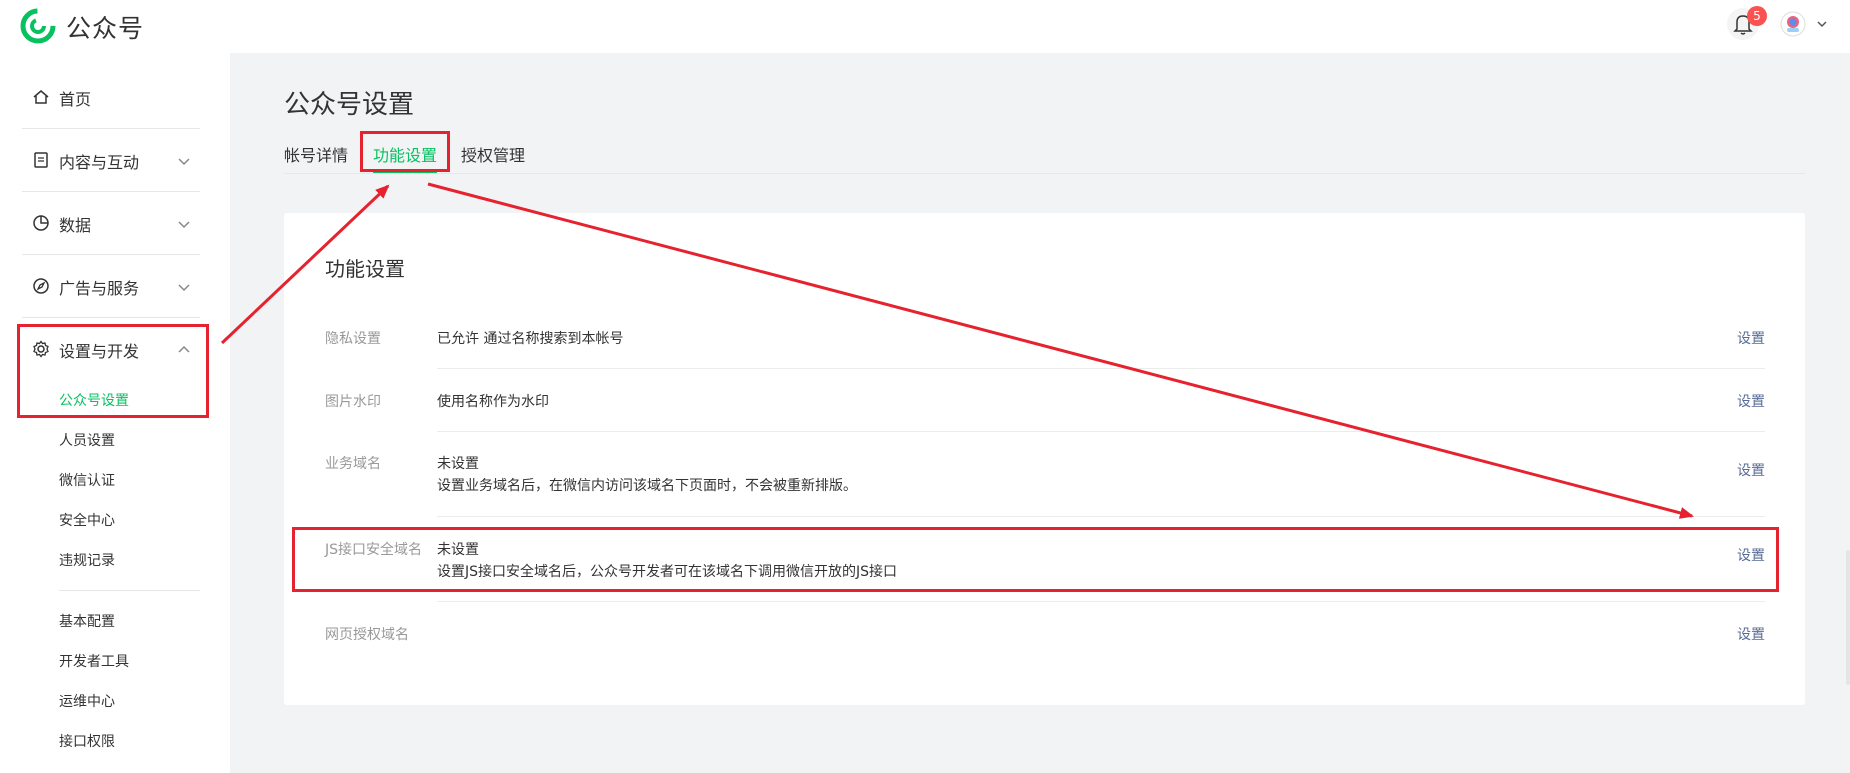 This screenshot has width=1850, height=773. I want to click on notification-badge: 5, so click(1757, 16).